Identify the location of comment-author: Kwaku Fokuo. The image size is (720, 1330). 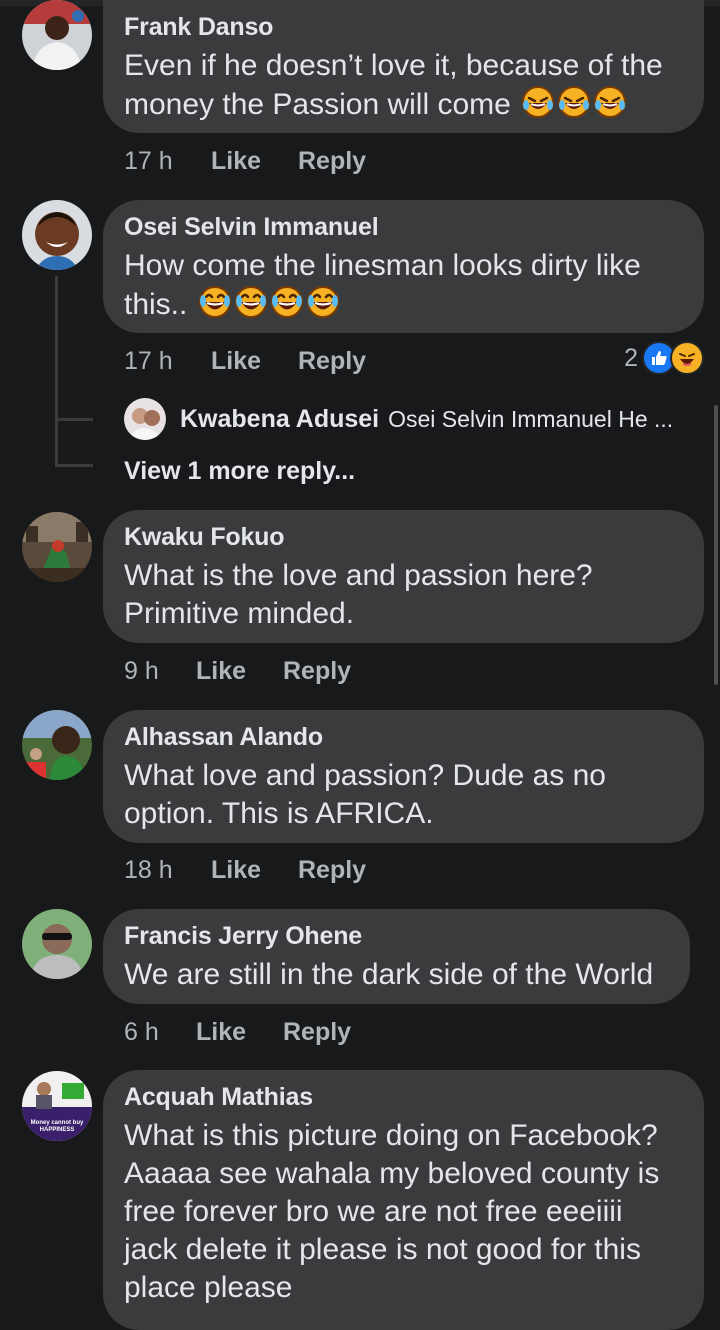
(403, 537).